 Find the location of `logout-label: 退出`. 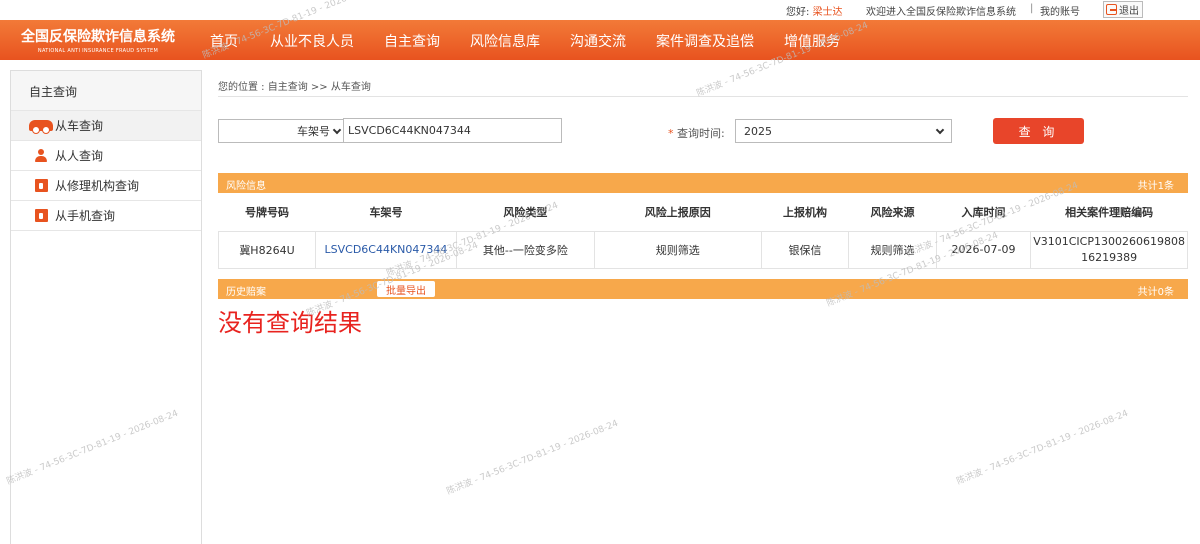

logout-label: 退出 is located at coordinates (1129, 11).